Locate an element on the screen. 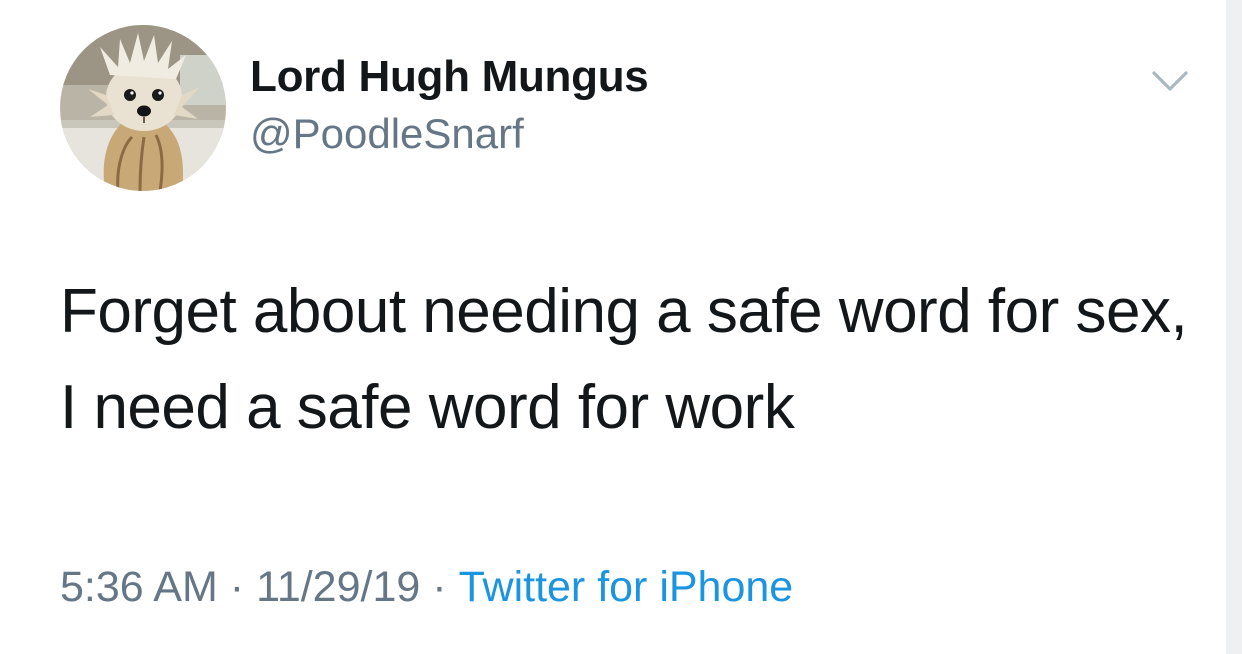 Image resolution: width=1242 pixels, height=654 pixels. poodle-avatar-icon is located at coordinates (143, 108).